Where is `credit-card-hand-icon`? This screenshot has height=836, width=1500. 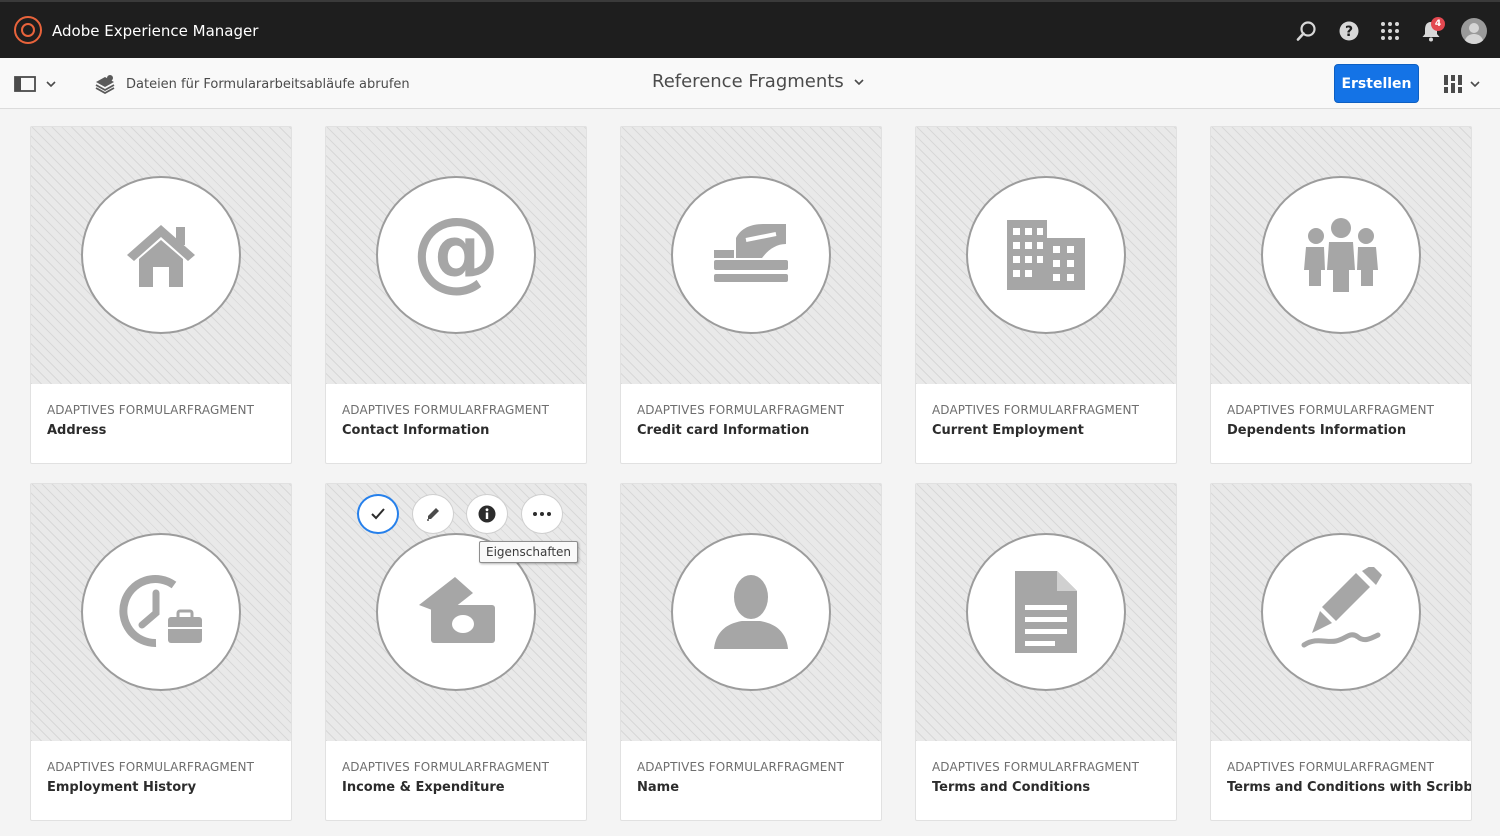 credit-card-hand-icon is located at coordinates (751, 253).